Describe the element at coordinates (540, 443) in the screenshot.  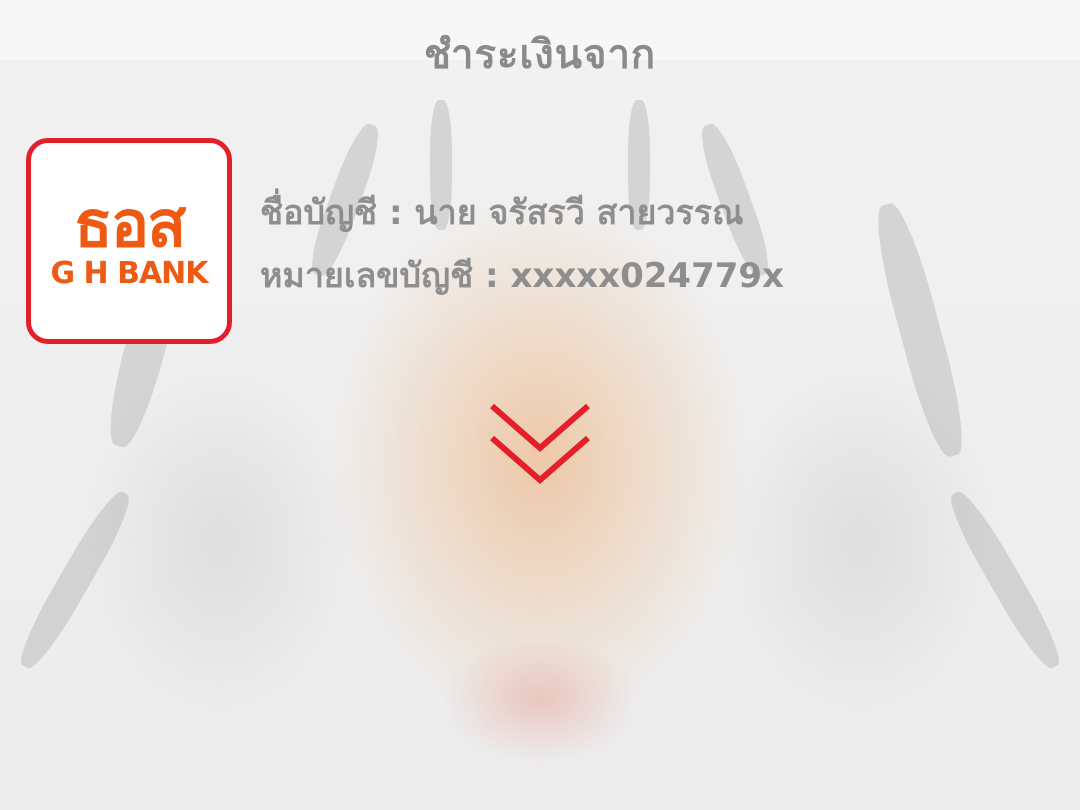
I see `double-chevron-down-icon` at that location.